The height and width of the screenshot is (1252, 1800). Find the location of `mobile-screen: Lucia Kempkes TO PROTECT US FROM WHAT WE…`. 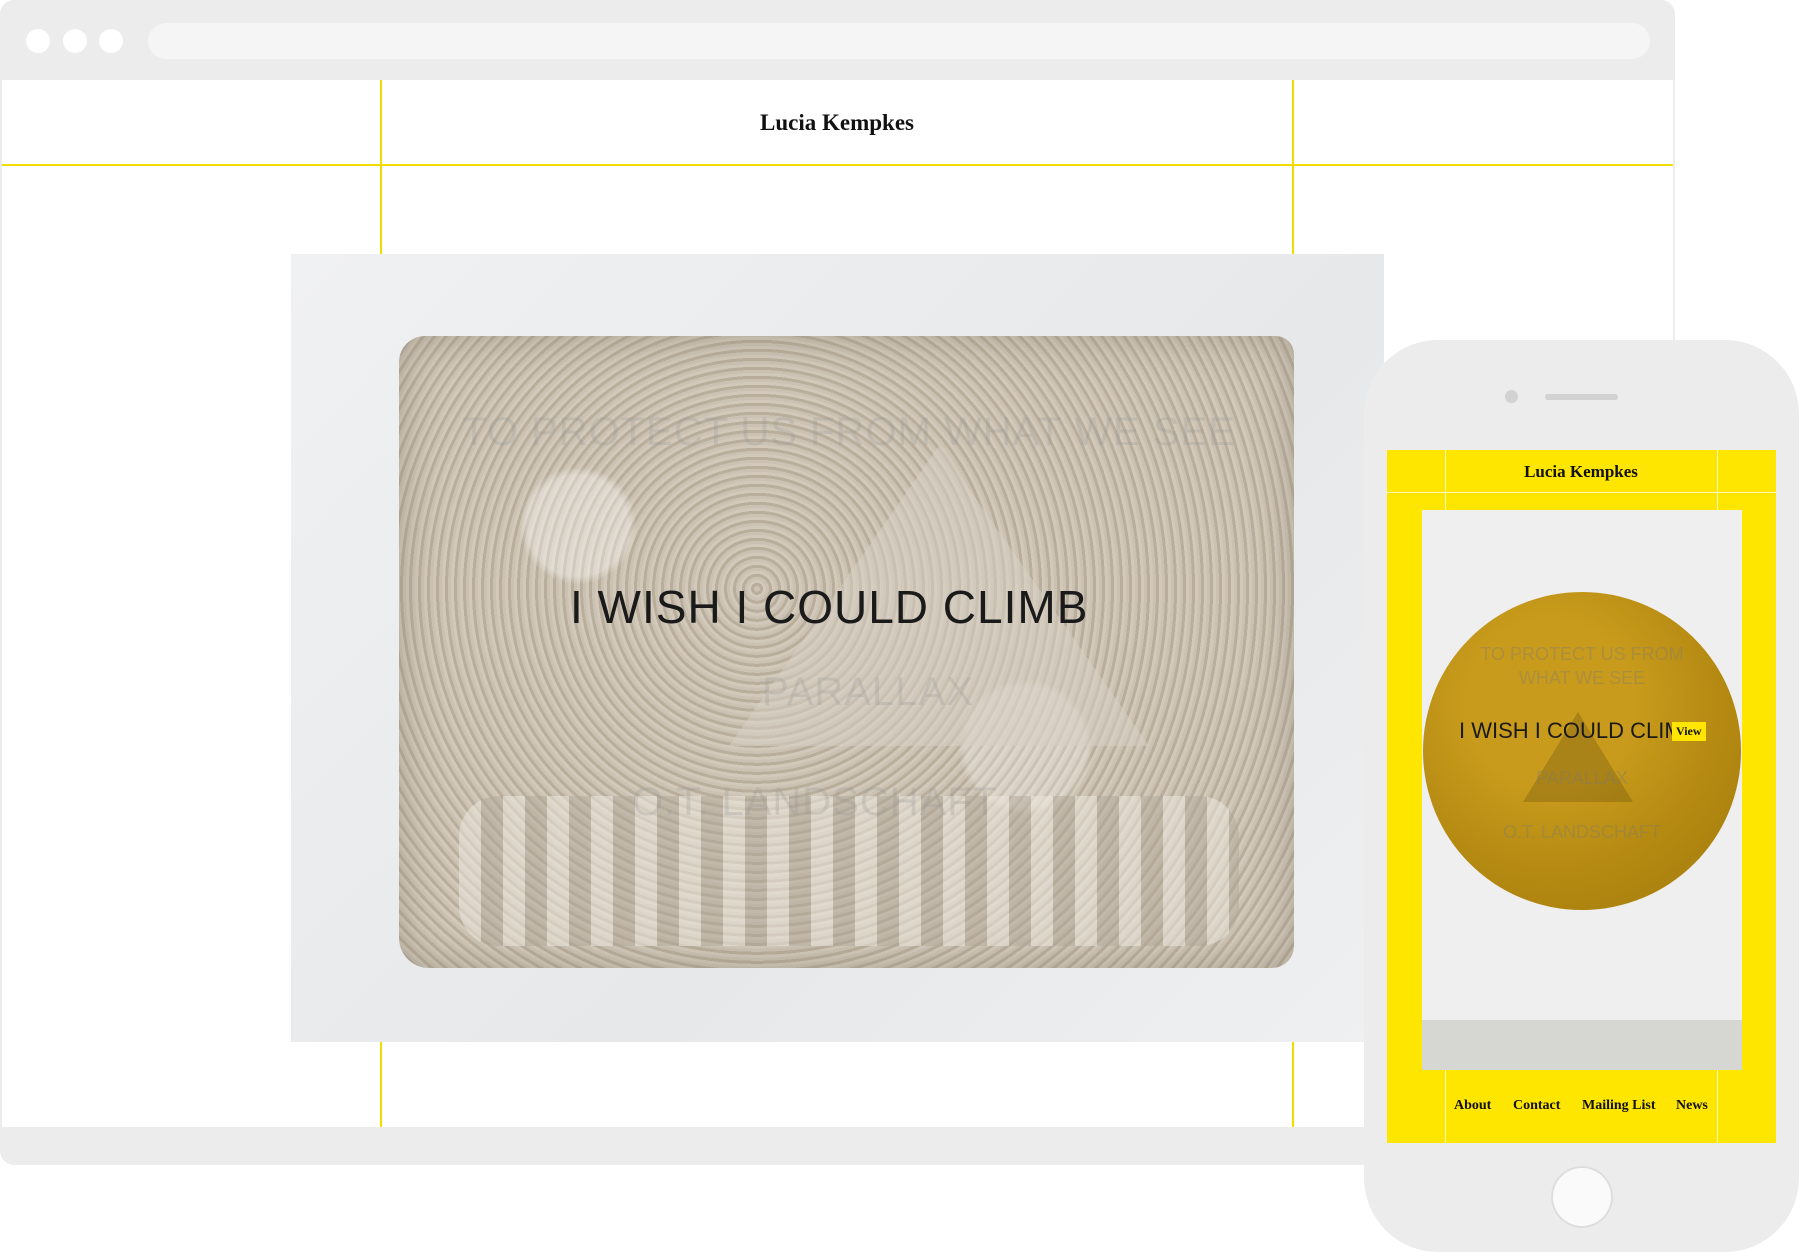

mobile-screen: Lucia Kempkes TO PROTECT US FROM WHAT WE… is located at coordinates (1581, 796).